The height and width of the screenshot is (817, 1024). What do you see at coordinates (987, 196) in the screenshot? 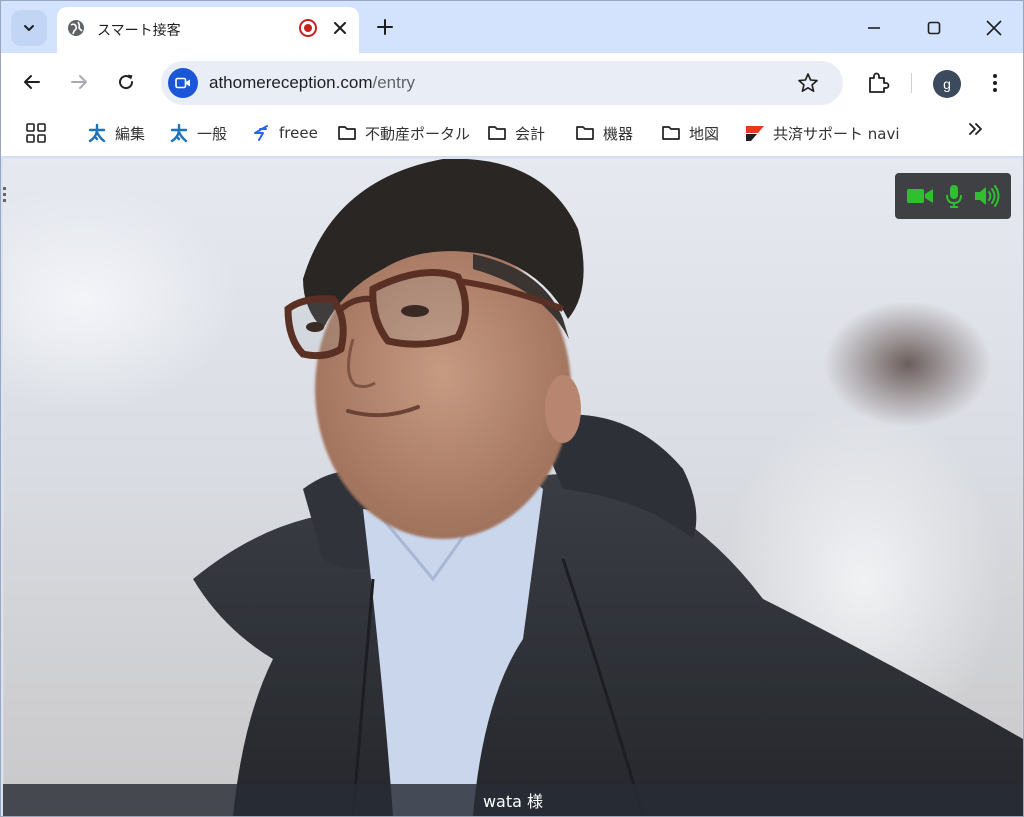
I see `speaker-icon` at bounding box center [987, 196].